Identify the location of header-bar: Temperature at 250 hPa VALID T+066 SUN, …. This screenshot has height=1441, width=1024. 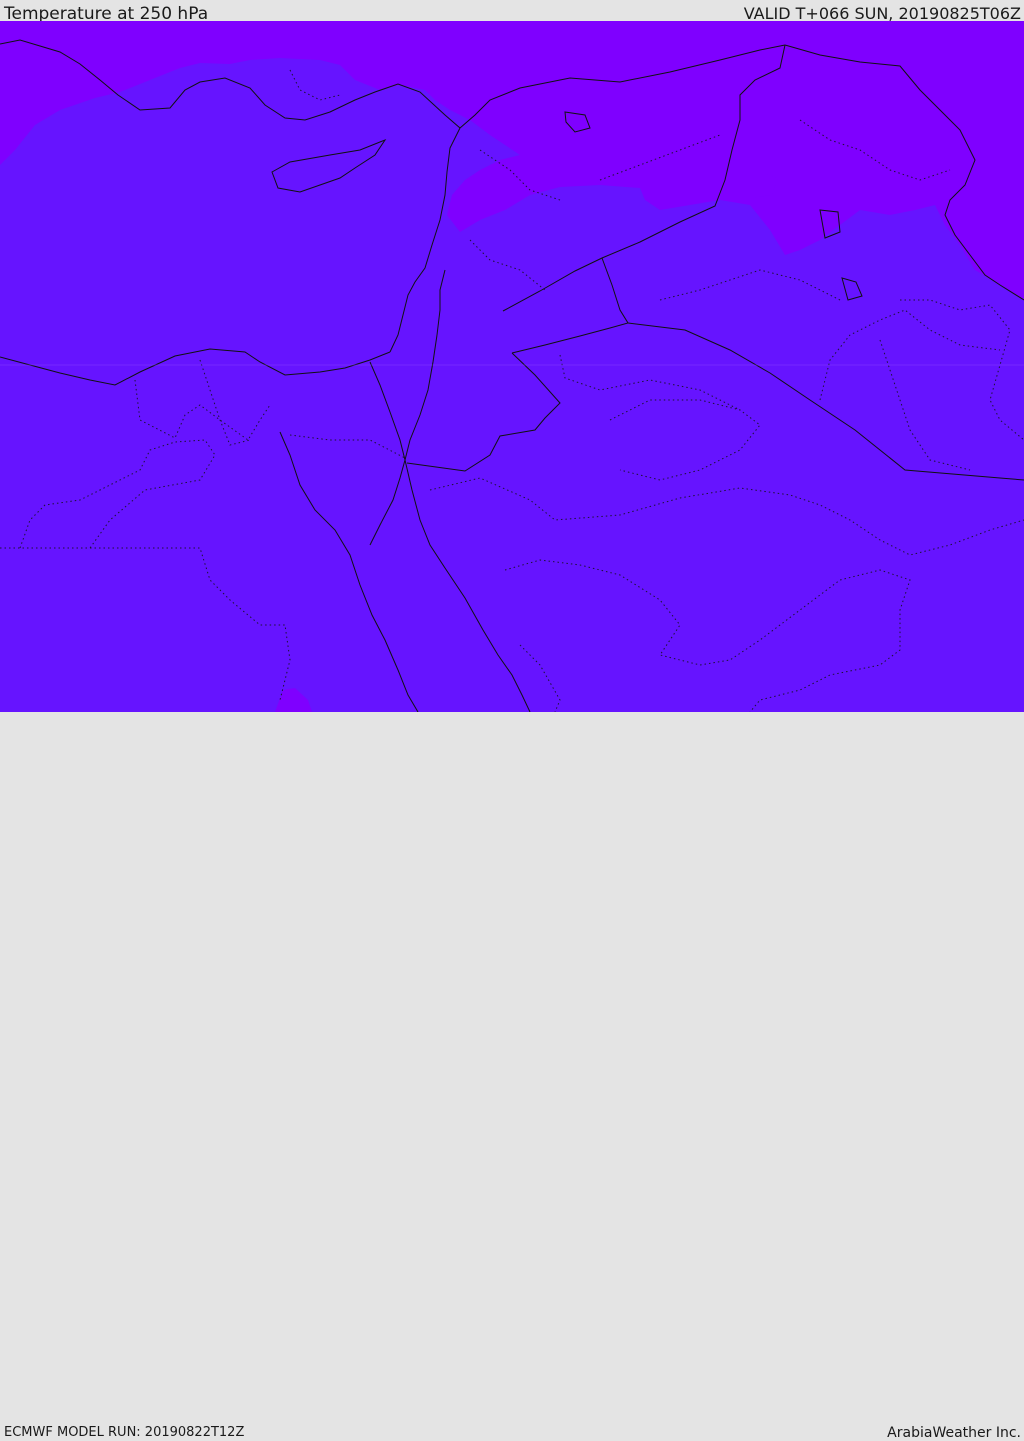
(512, 12).